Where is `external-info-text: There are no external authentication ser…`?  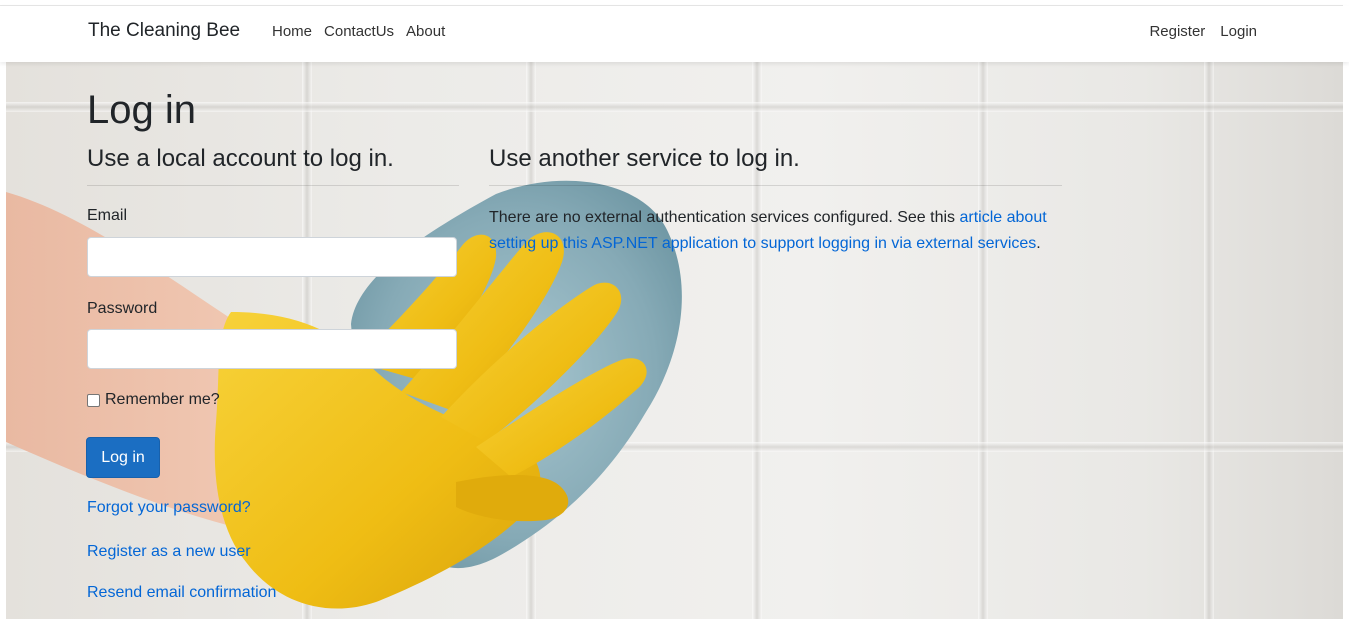
external-info-text: There are no external authentication ser… is located at coordinates (724, 217).